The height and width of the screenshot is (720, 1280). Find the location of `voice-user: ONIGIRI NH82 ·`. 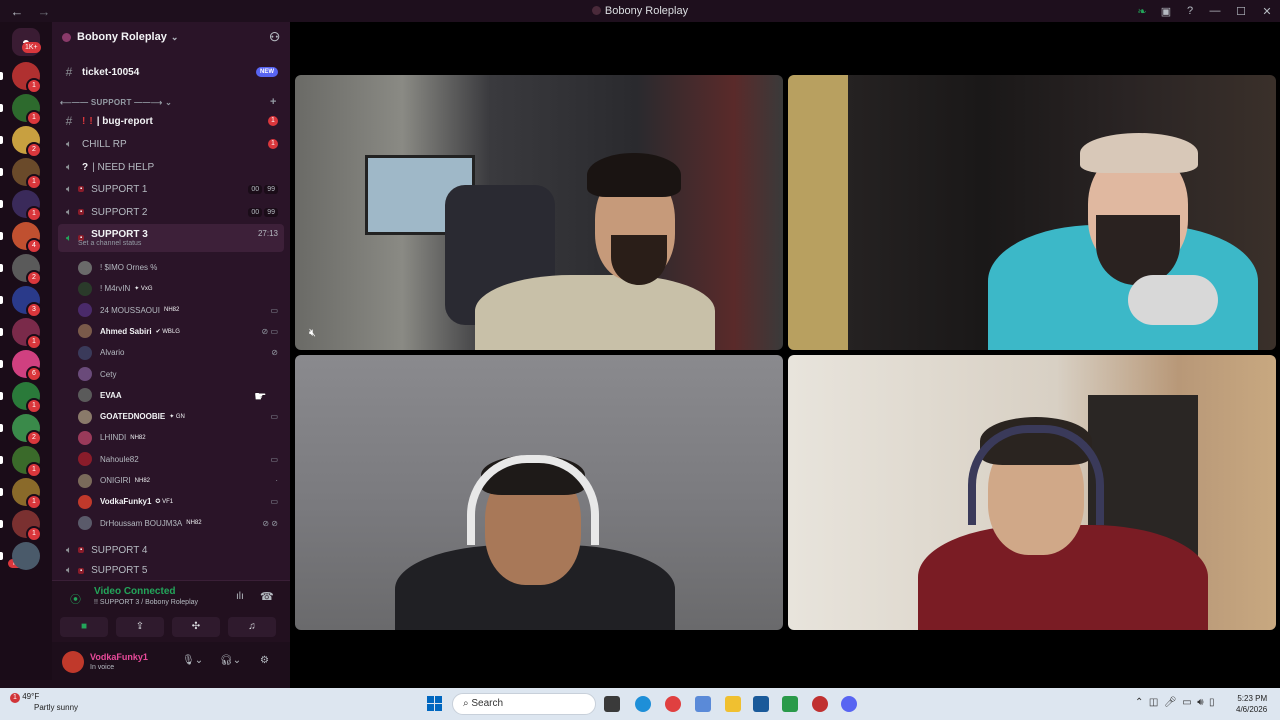

voice-user: ONIGIRI NH82 · is located at coordinates (181, 480).